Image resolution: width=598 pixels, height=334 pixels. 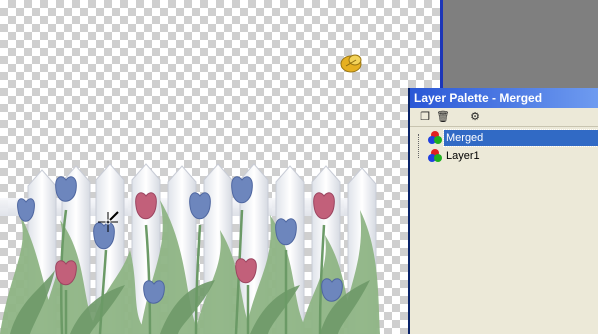 I want to click on layer-effects-icon: ⚙, so click(x=475, y=117).